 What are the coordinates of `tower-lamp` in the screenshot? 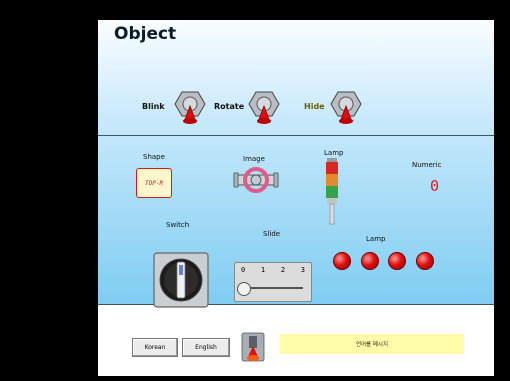 It's located at (332, 192).